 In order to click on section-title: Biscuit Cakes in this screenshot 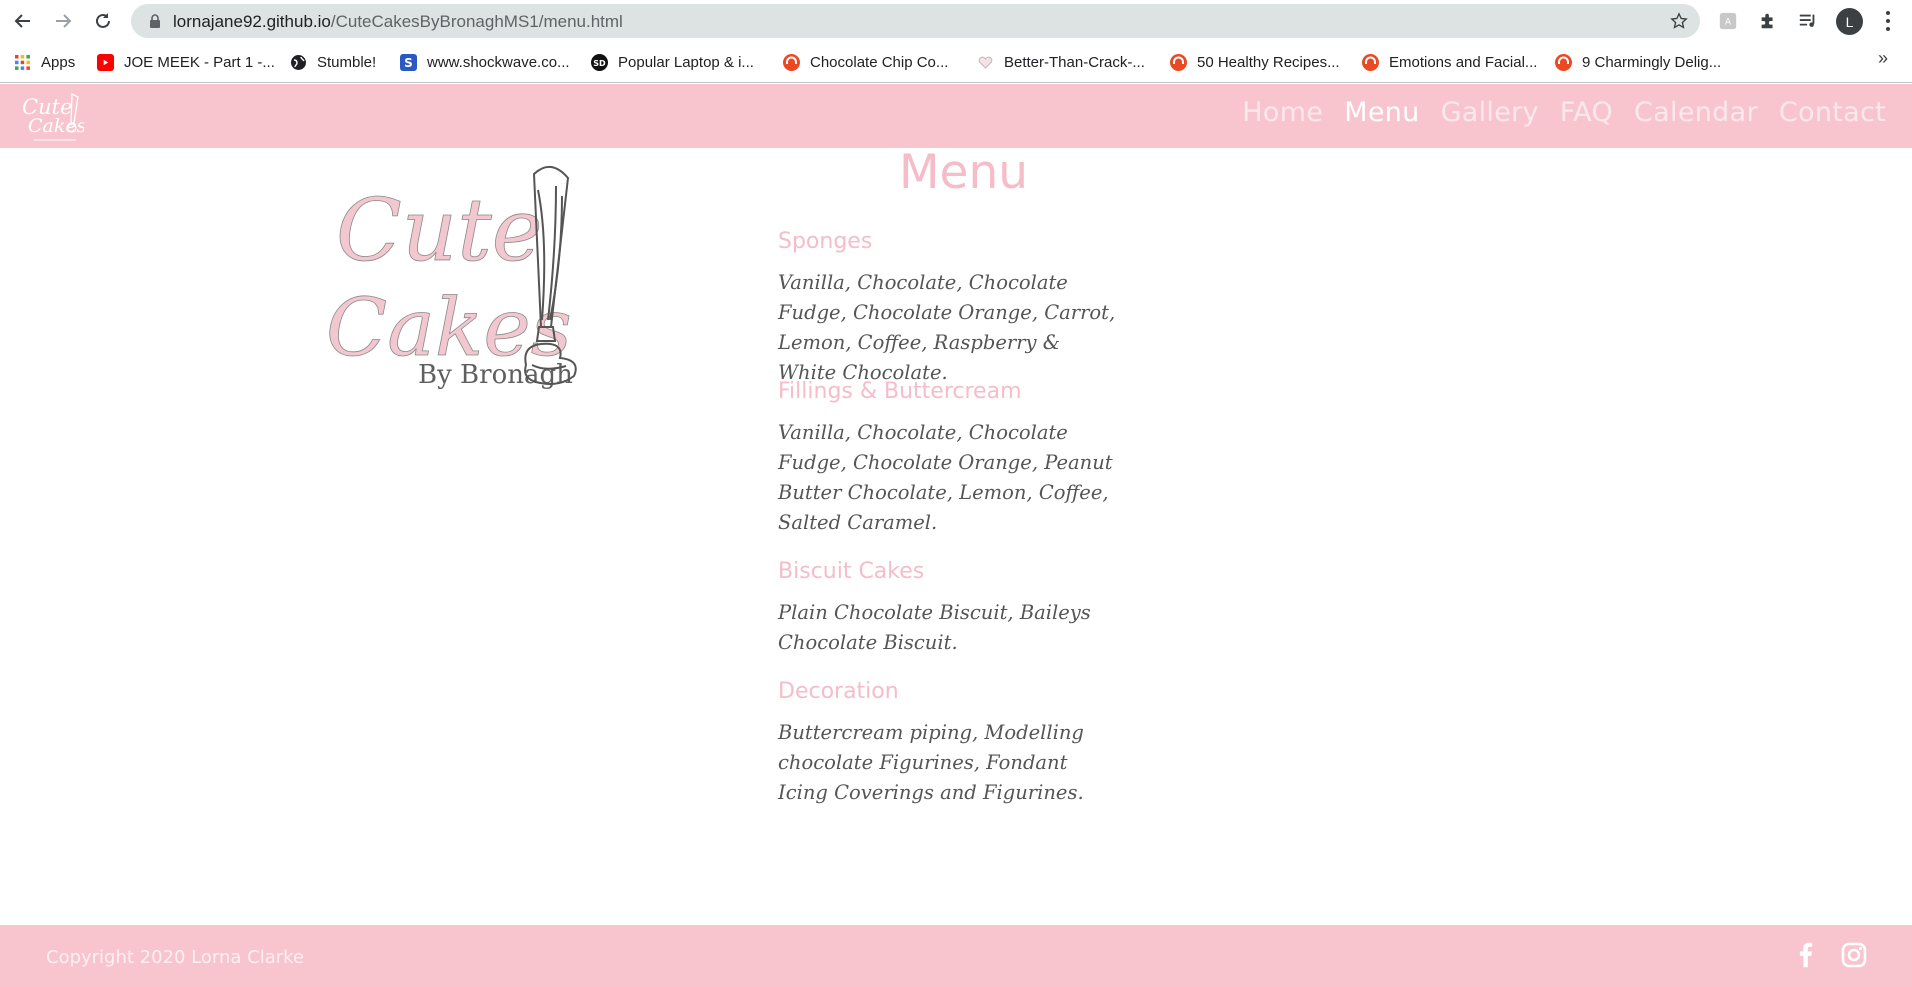, I will do `click(851, 571)`.